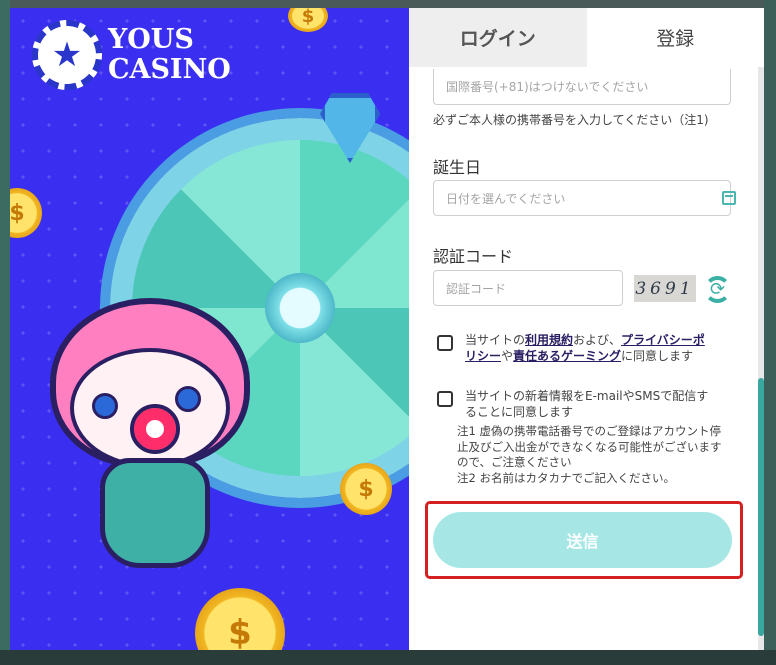 The image size is (776, 665). I want to click on phone-placeholder: 国際番号(+81)はつけないでください, so click(547, 87).